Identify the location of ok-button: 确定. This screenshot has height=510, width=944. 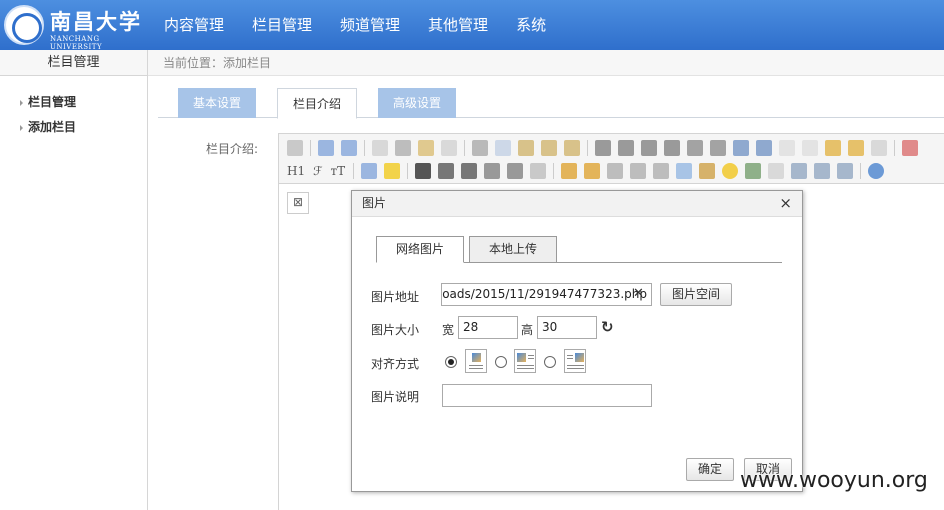
(710, 469).